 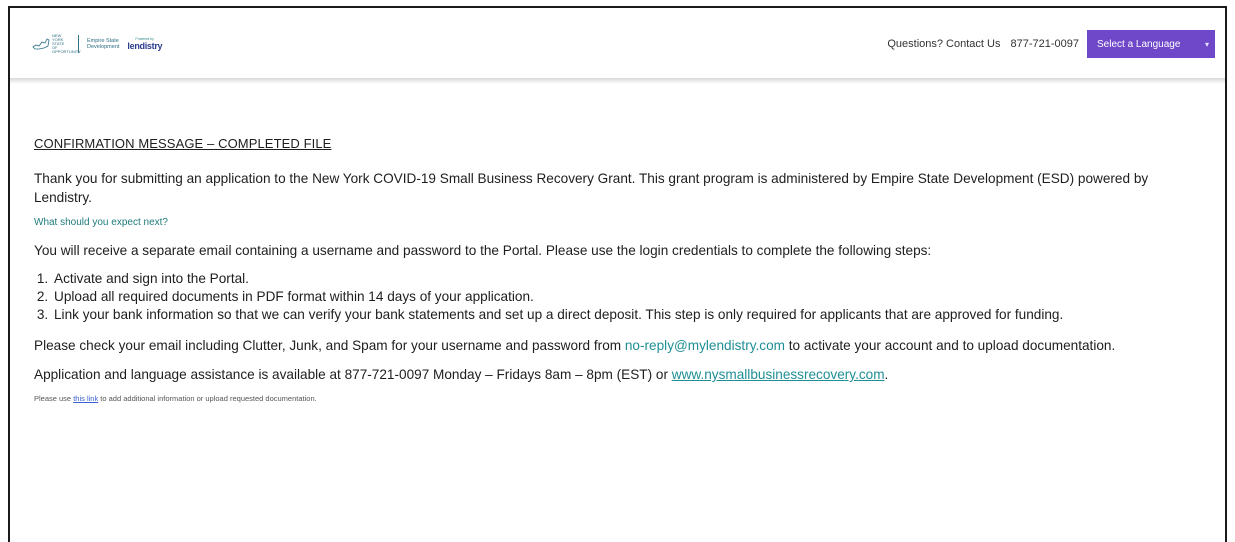 What do you see at coordinates (617, 81) in the screenshot?
I see `header-divider` at bounding box center [617, 81].